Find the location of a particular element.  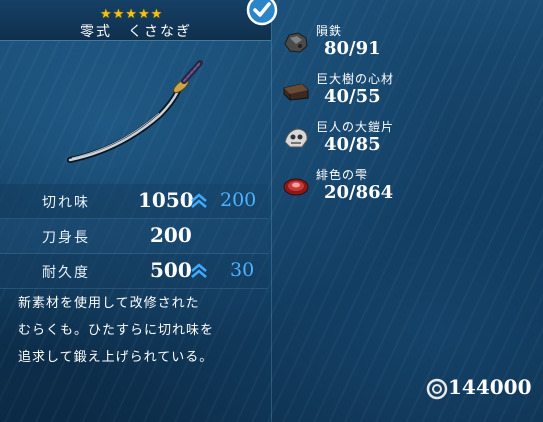

material-name: 巨人の大鎧片 is located at coordinates (355, 127).